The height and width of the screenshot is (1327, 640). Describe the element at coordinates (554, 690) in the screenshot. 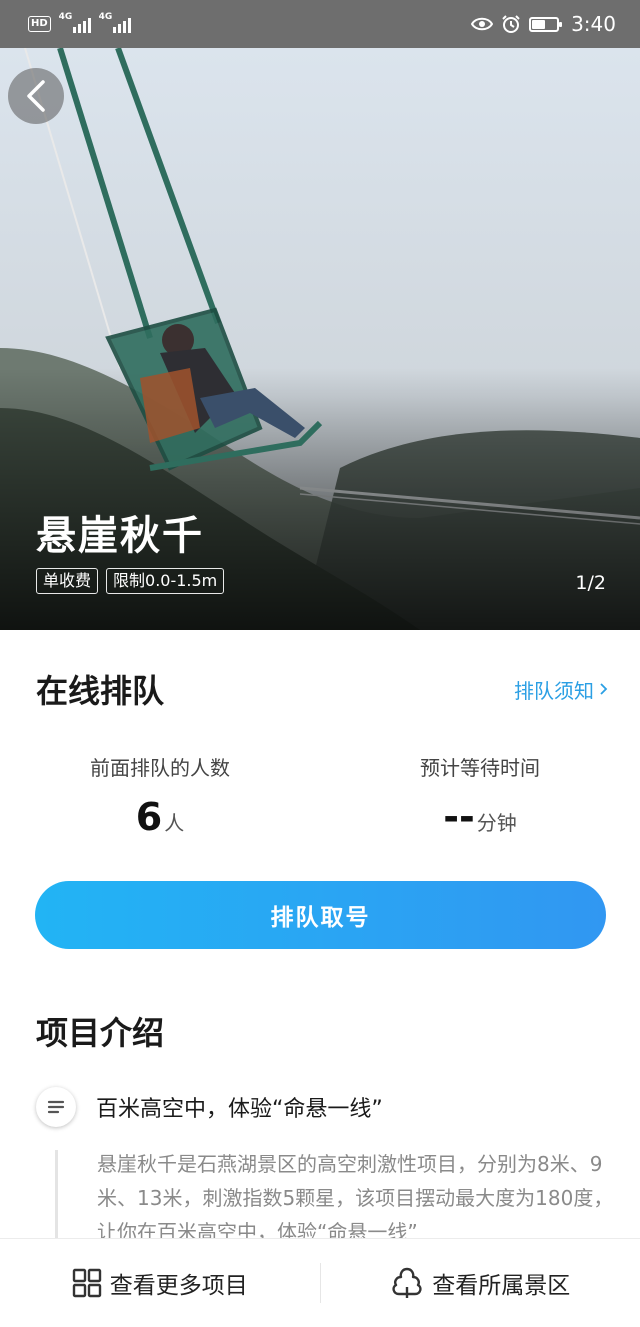

I see `queue-notice-label: 排队须知` at that location.